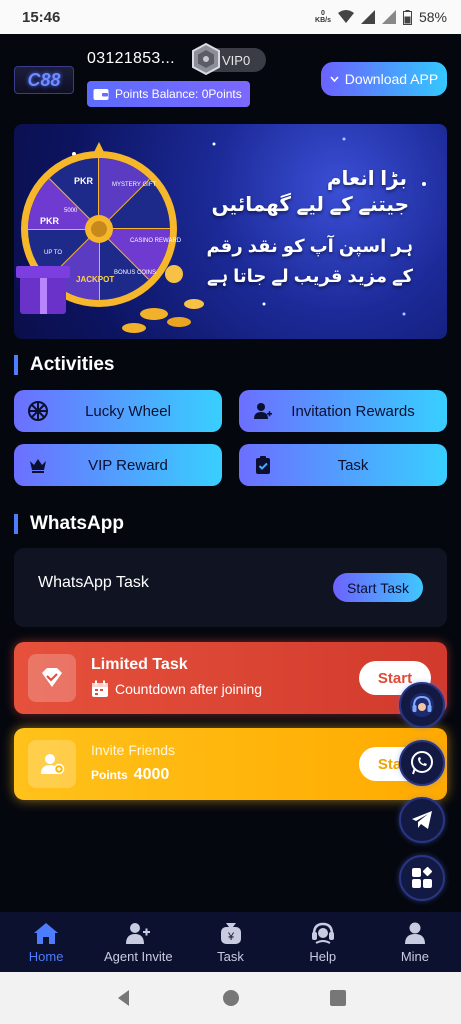 The width and height of the screenshot is (461, 1024). I want to click on nav-mine: Mine, so click(415, 942).